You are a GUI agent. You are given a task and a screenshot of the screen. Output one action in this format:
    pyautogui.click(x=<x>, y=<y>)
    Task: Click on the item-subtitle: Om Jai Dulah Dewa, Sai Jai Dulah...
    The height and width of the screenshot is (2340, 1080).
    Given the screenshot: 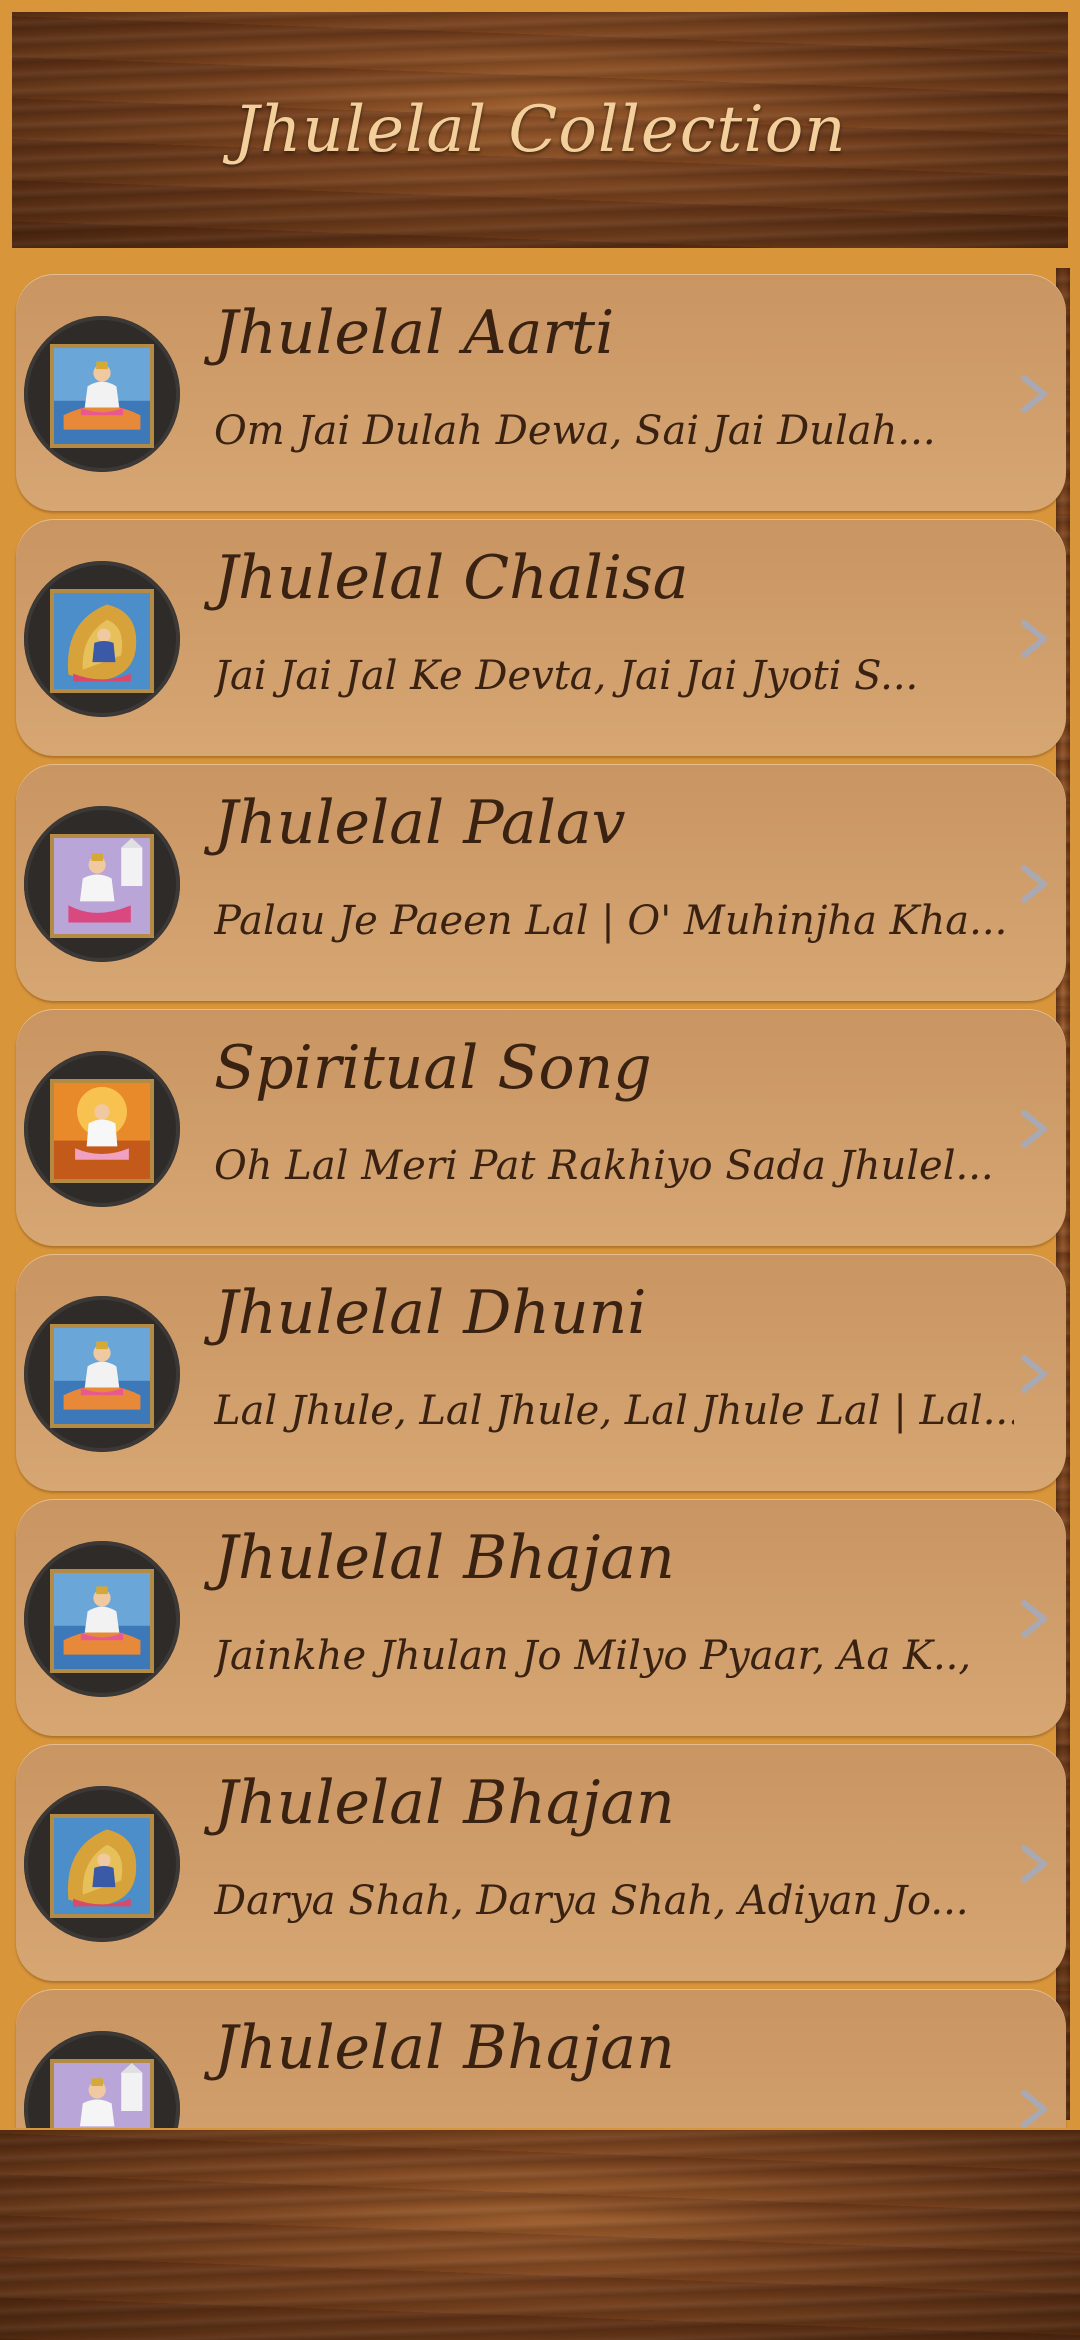 What is the action you would take?
    pyautogui.click(x=575, y=431)
    